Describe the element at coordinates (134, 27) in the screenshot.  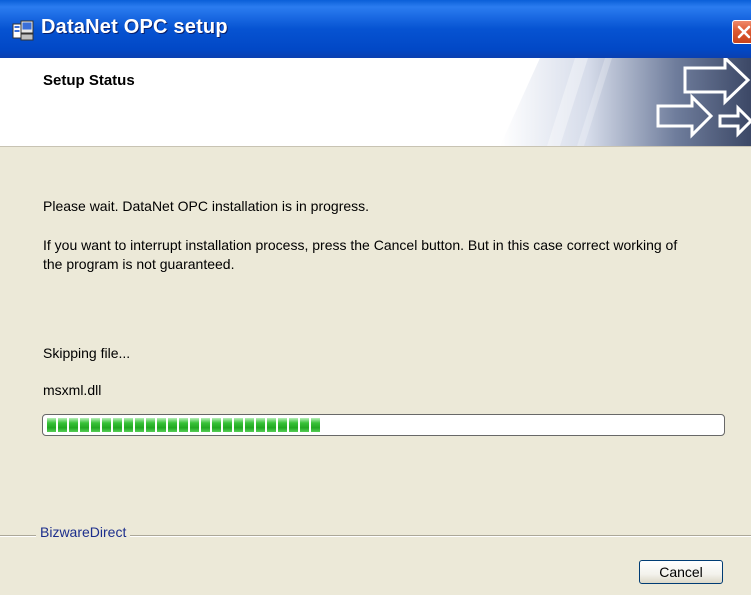
I see `window-title: DataNet OPC setup` at that location.